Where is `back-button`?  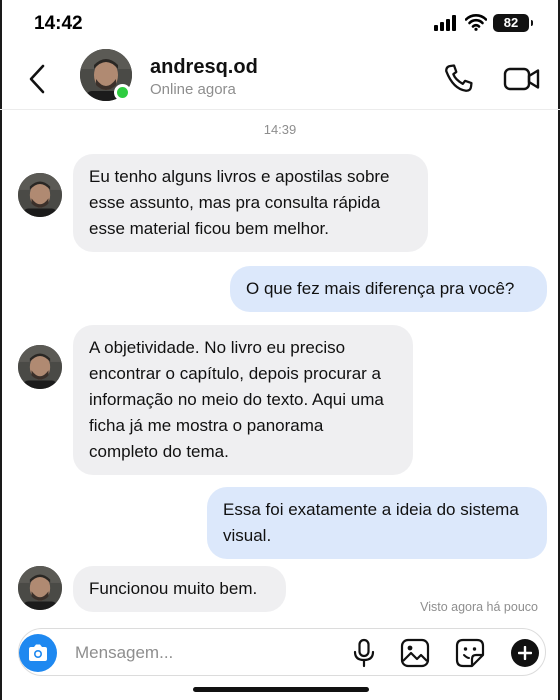 back-button is located at coordinates (37, 79).